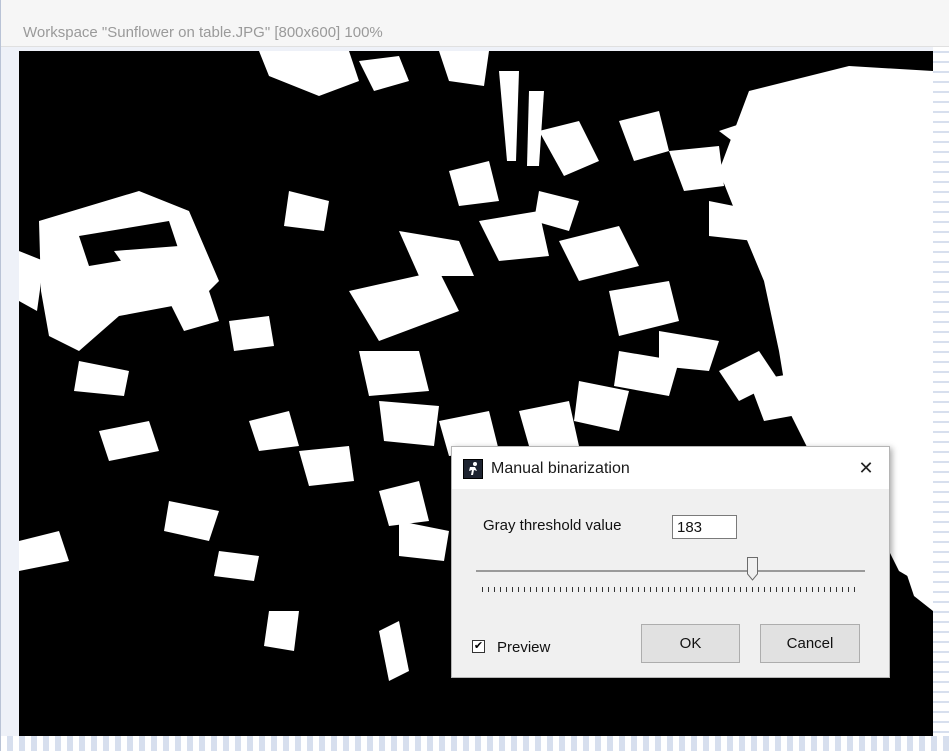 The image size is (949, 751). I want to click on threshold-label: Gray threshold value, so click(552, 525).